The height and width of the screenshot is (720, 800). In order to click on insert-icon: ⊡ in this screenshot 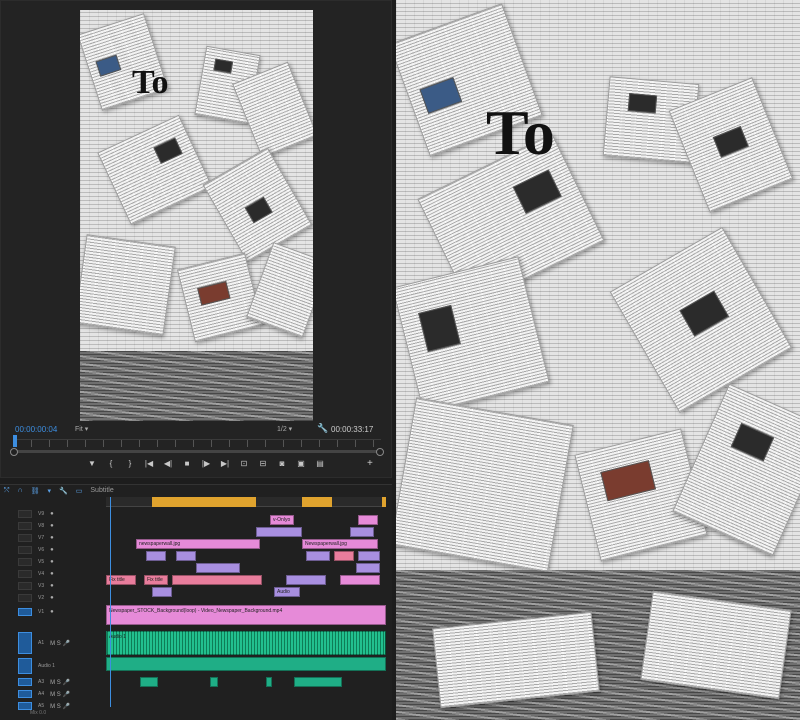, I will do `click(244, 463)`.